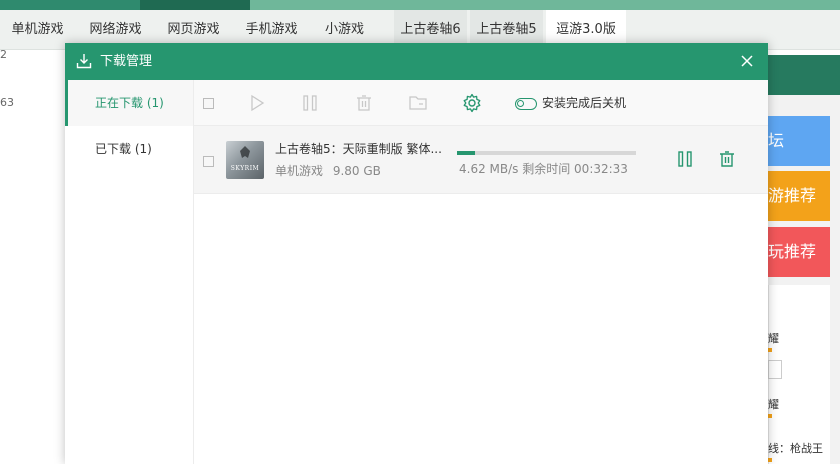  What do you see at coordinates (129, 272) in the screenshot?
I see `dialog-sidebar: 正在下载 (1) 已下载 (1)` at bounding box center [129, 272].